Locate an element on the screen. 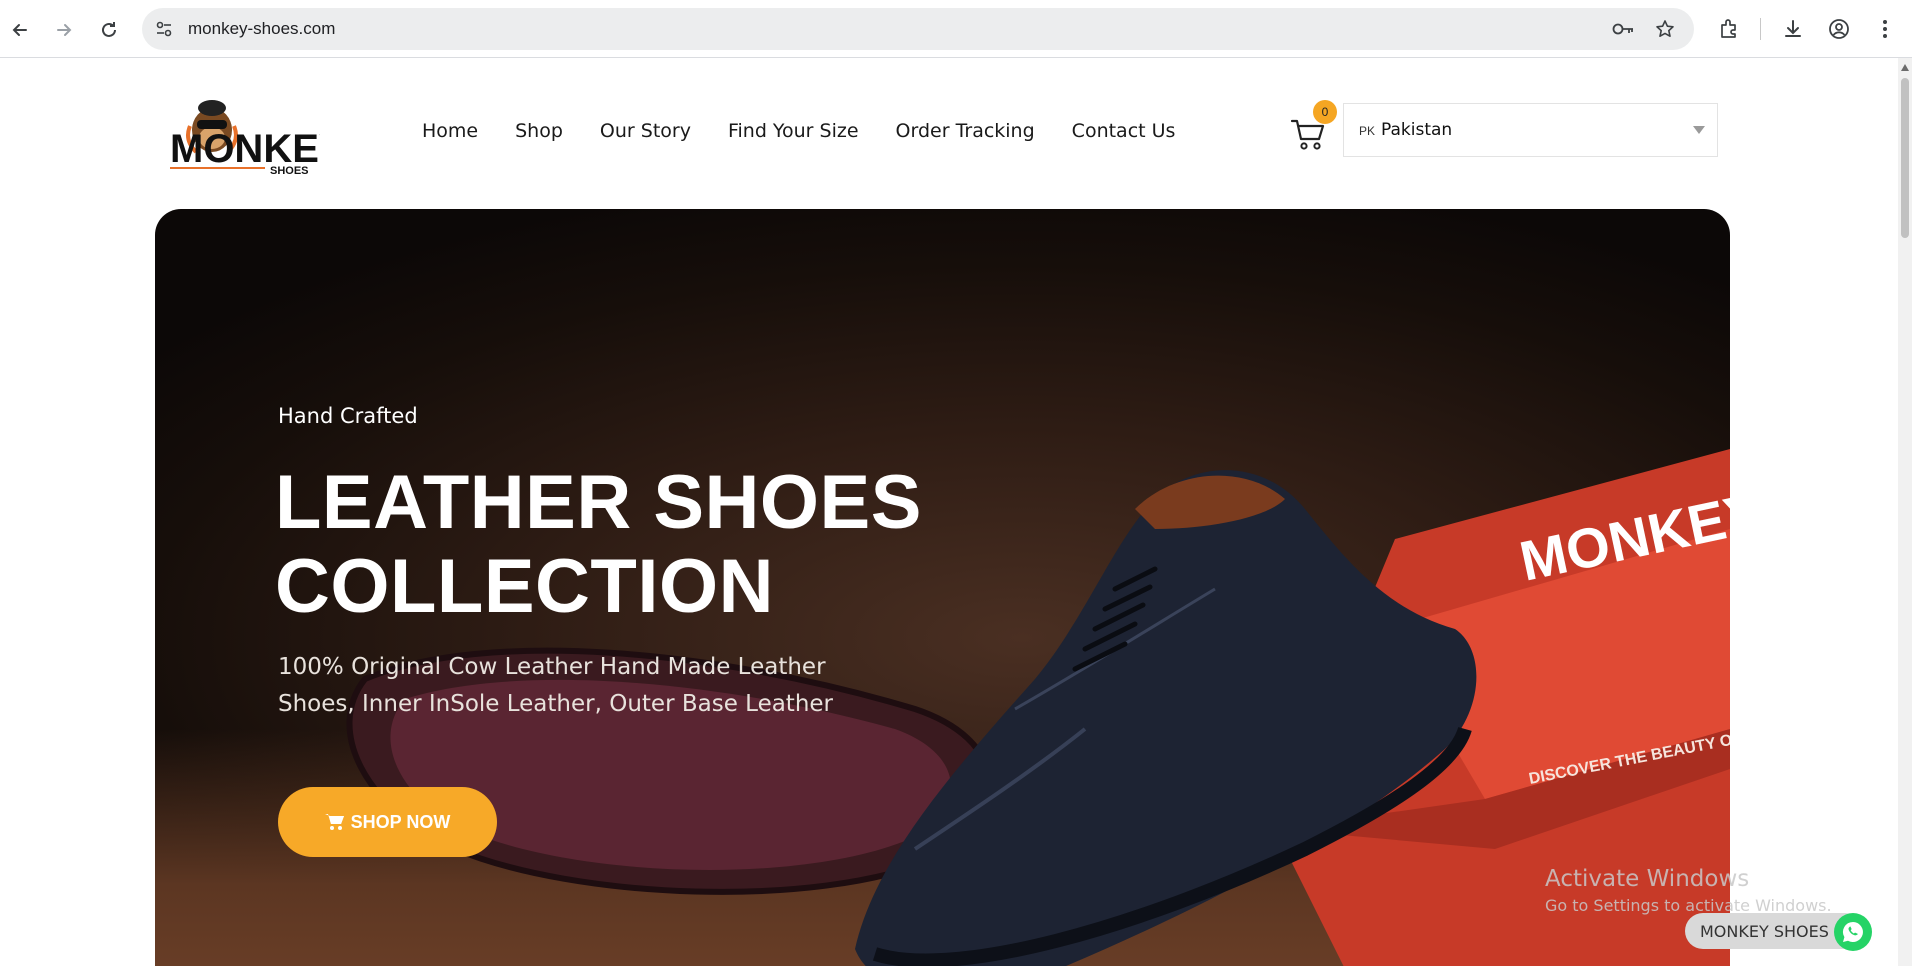  shop-now-button: SHOP NOW is located at coordinates (387, 822).